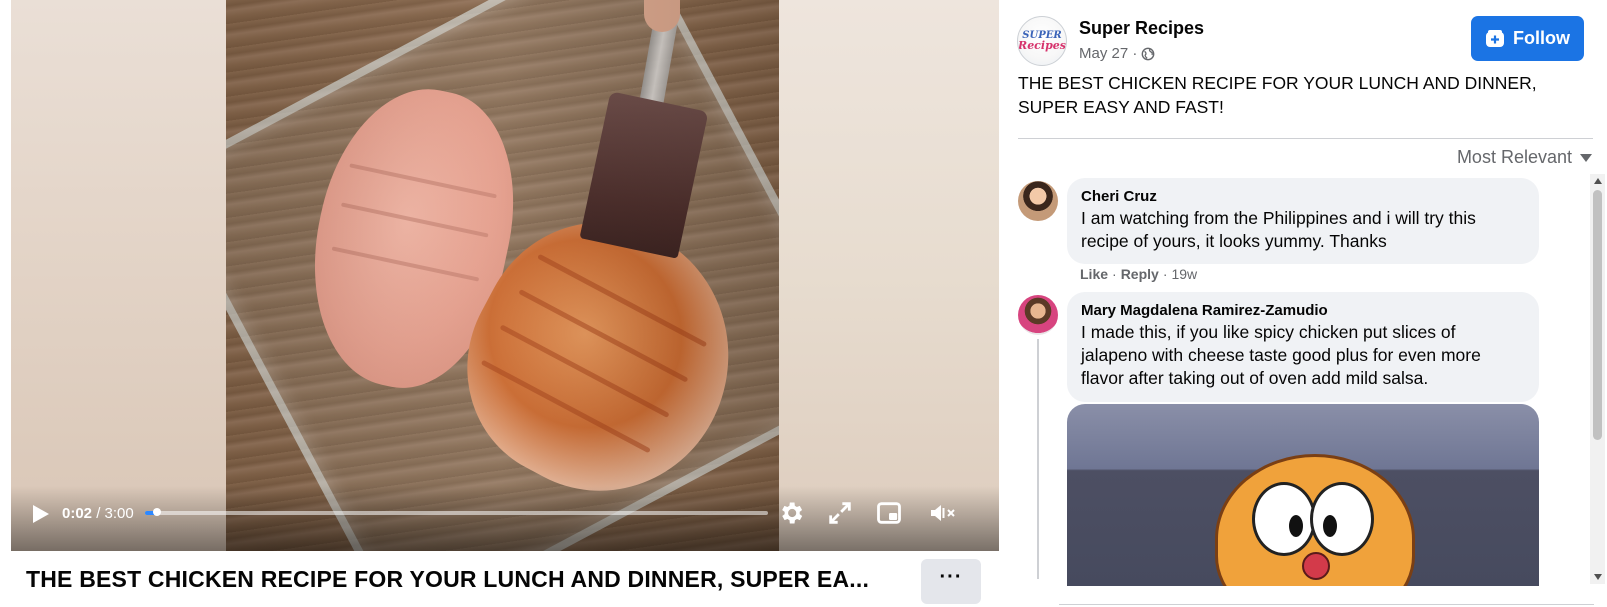 This screenshot has width=1607, height=607. I want to click on miniplayer-icon, so click(889, 513).